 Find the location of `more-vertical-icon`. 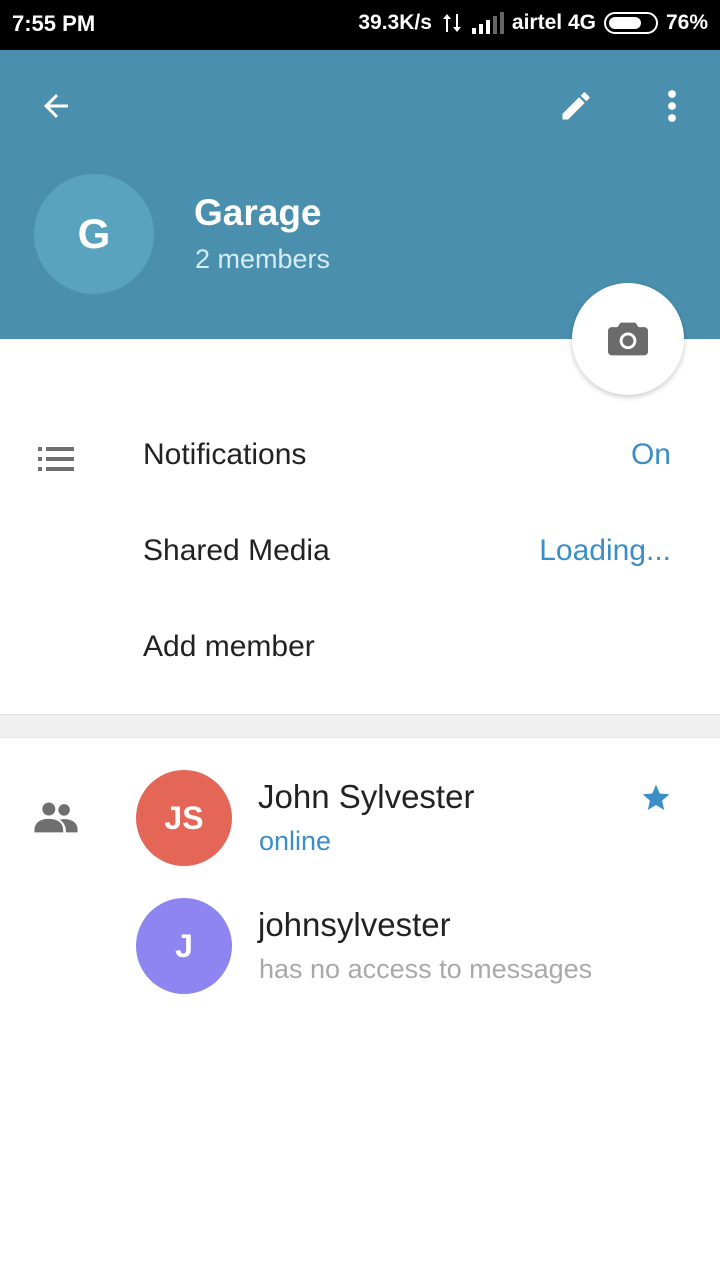

more-vertical-icon is located at coordinates (672, 106).